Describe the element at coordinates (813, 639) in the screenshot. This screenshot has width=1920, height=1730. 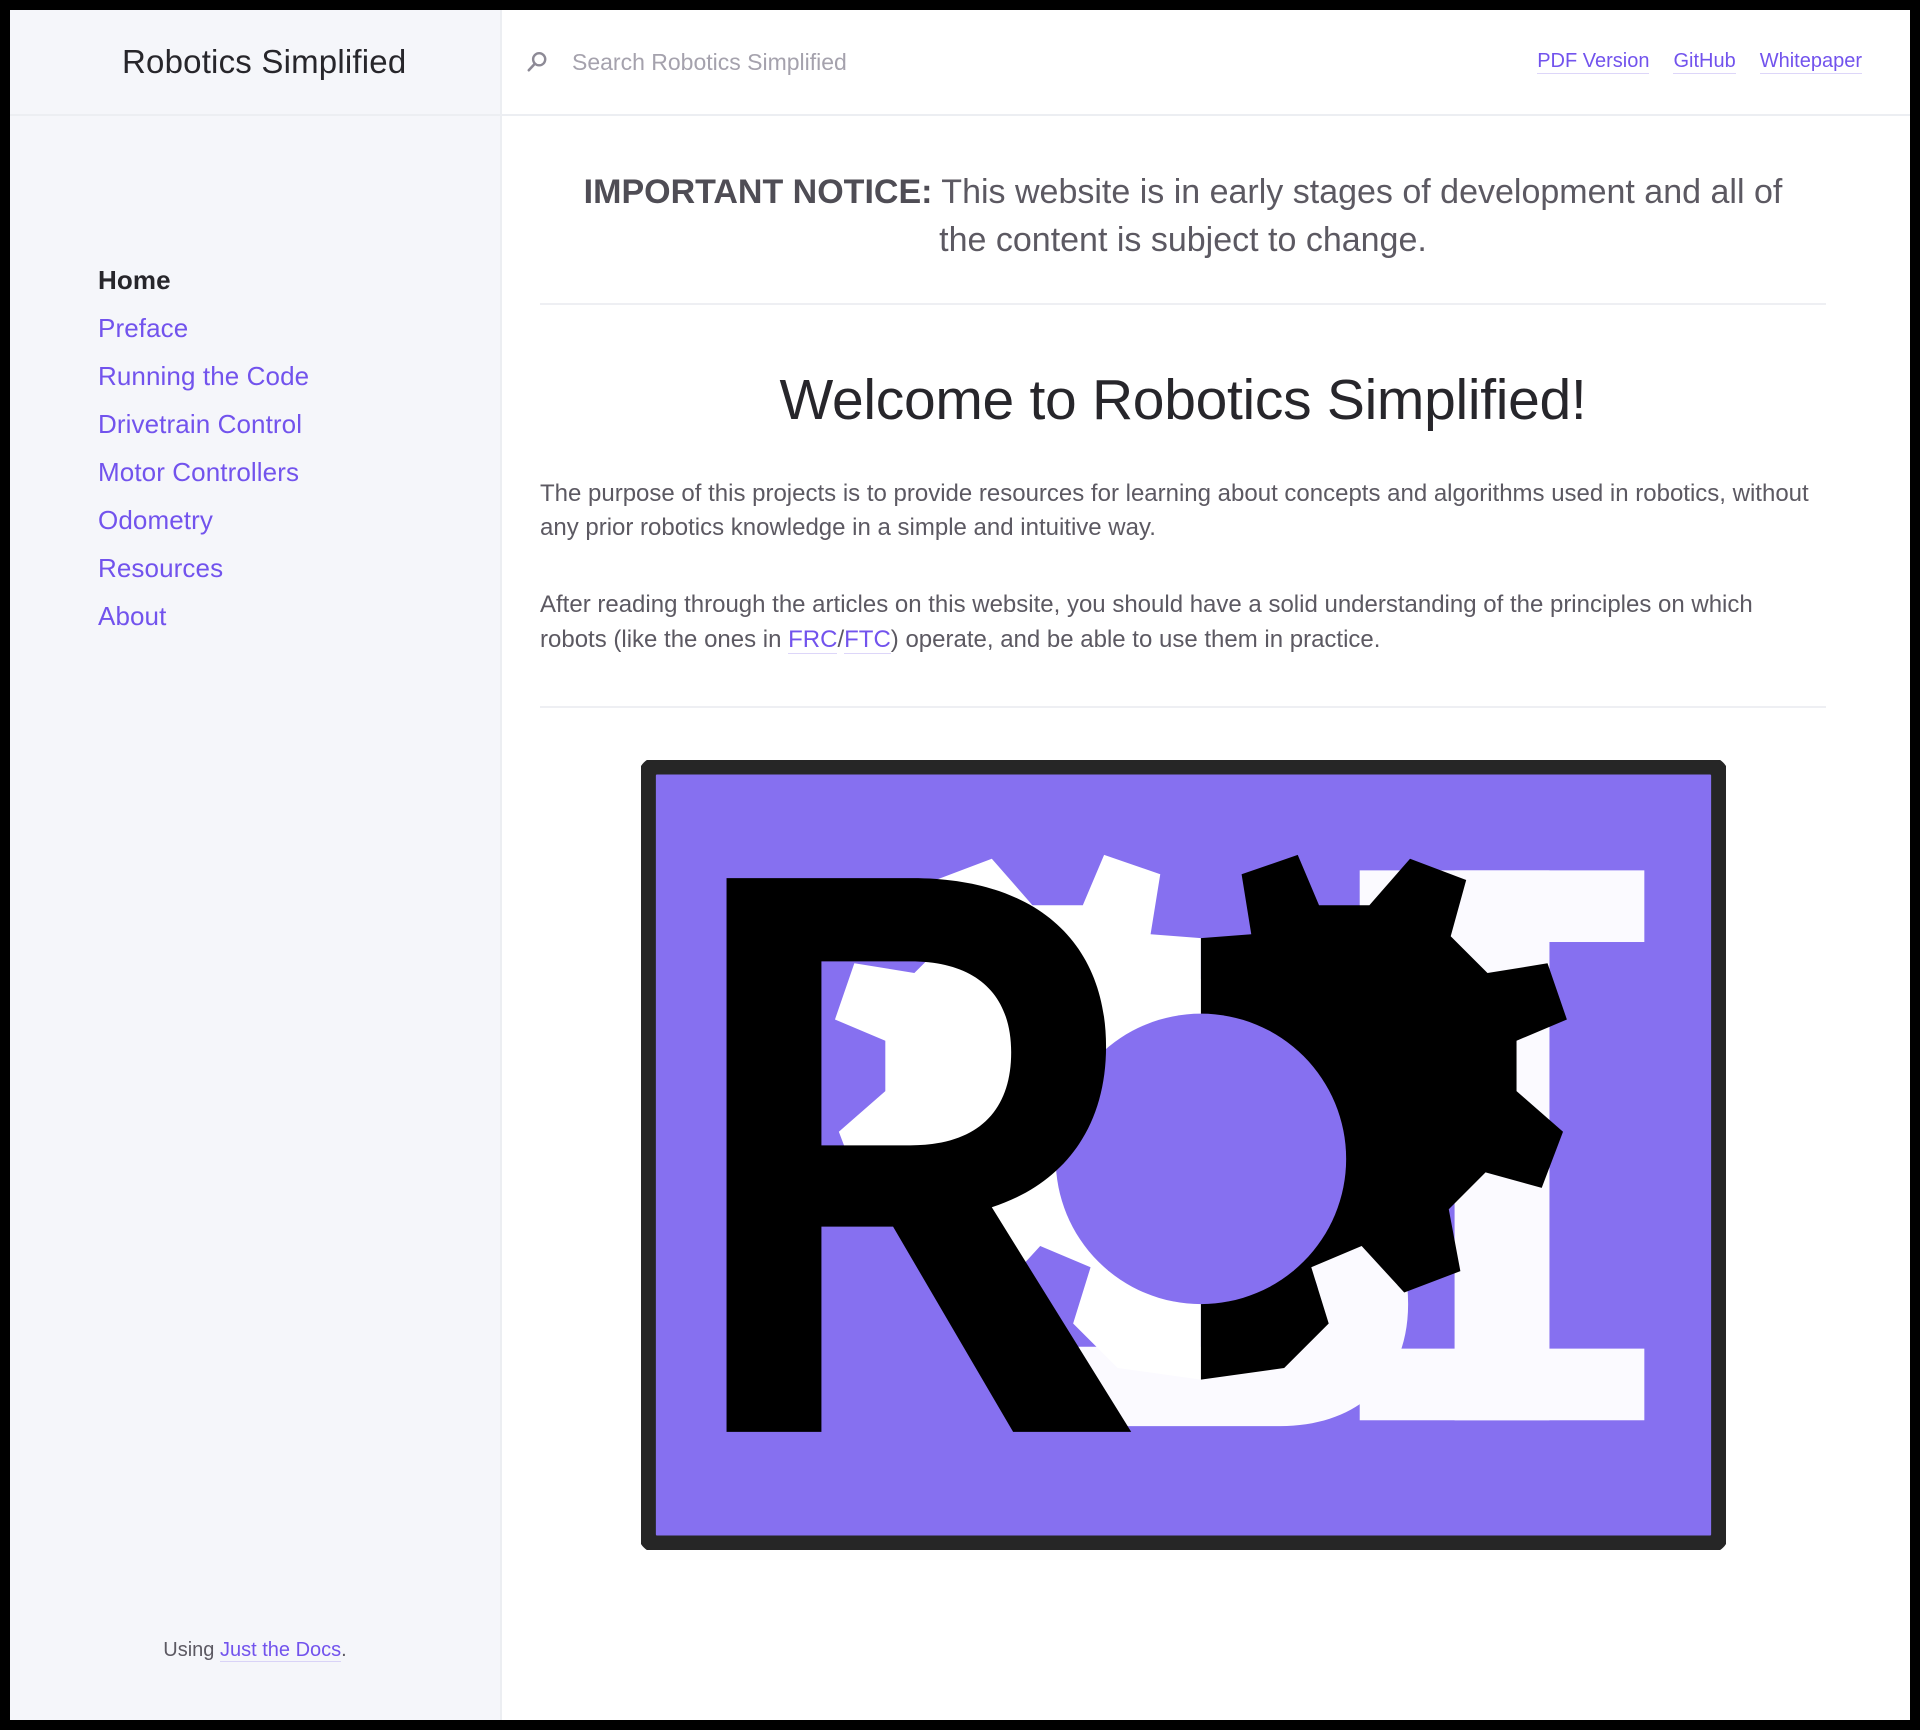
I see `frc-link: FRC` at that location.